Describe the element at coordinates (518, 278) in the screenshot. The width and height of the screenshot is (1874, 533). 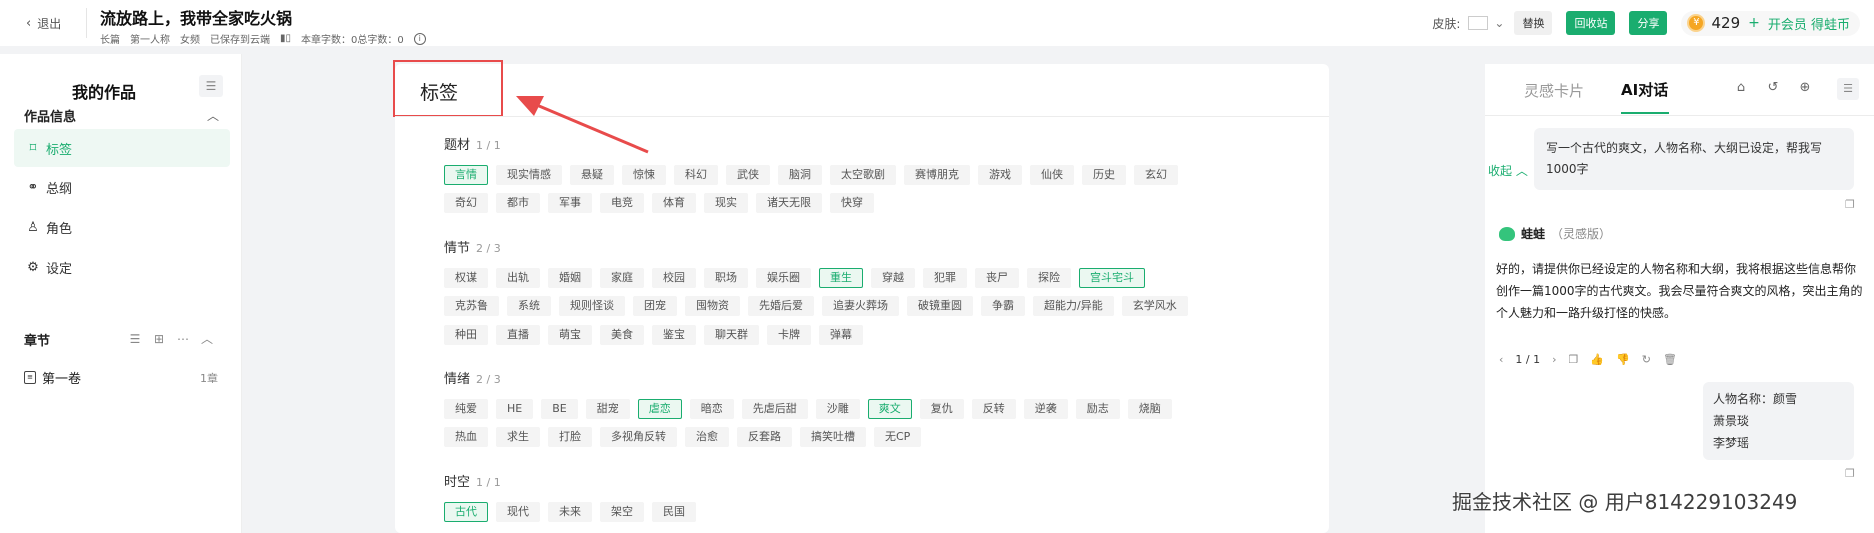
I see `tag-chip: 出轨` at that location.